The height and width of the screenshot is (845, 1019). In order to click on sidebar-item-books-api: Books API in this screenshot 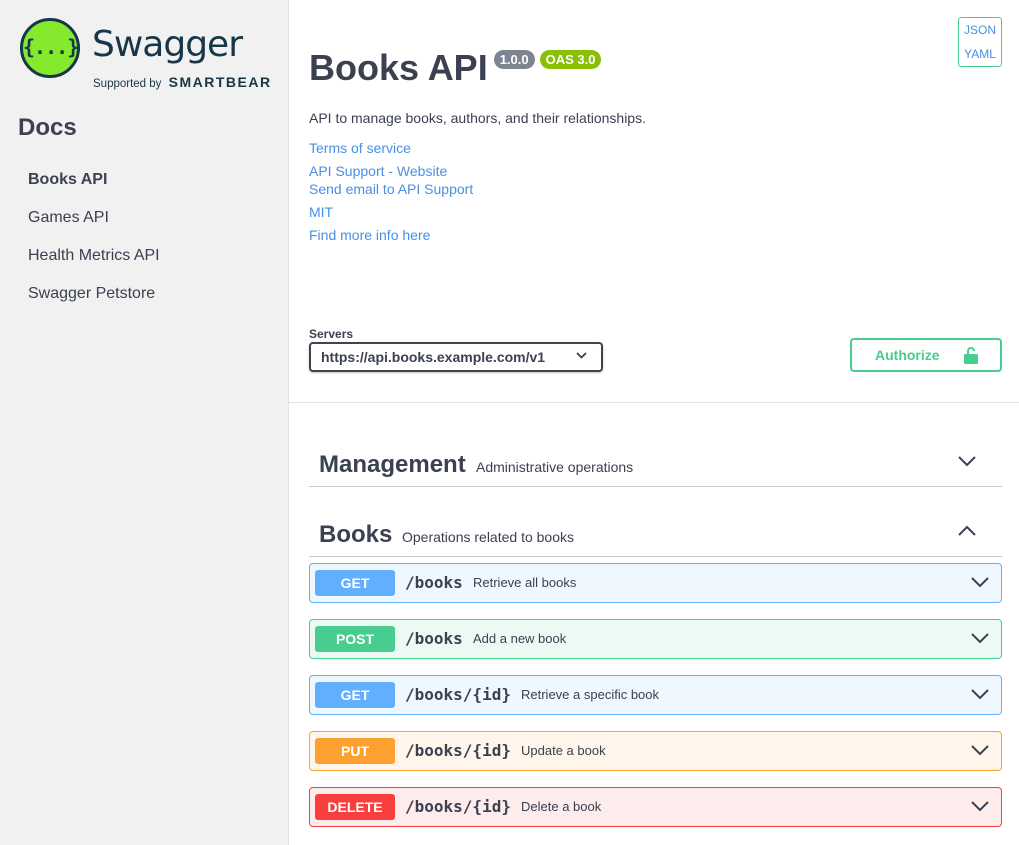, I will do `click(94, 189)`.